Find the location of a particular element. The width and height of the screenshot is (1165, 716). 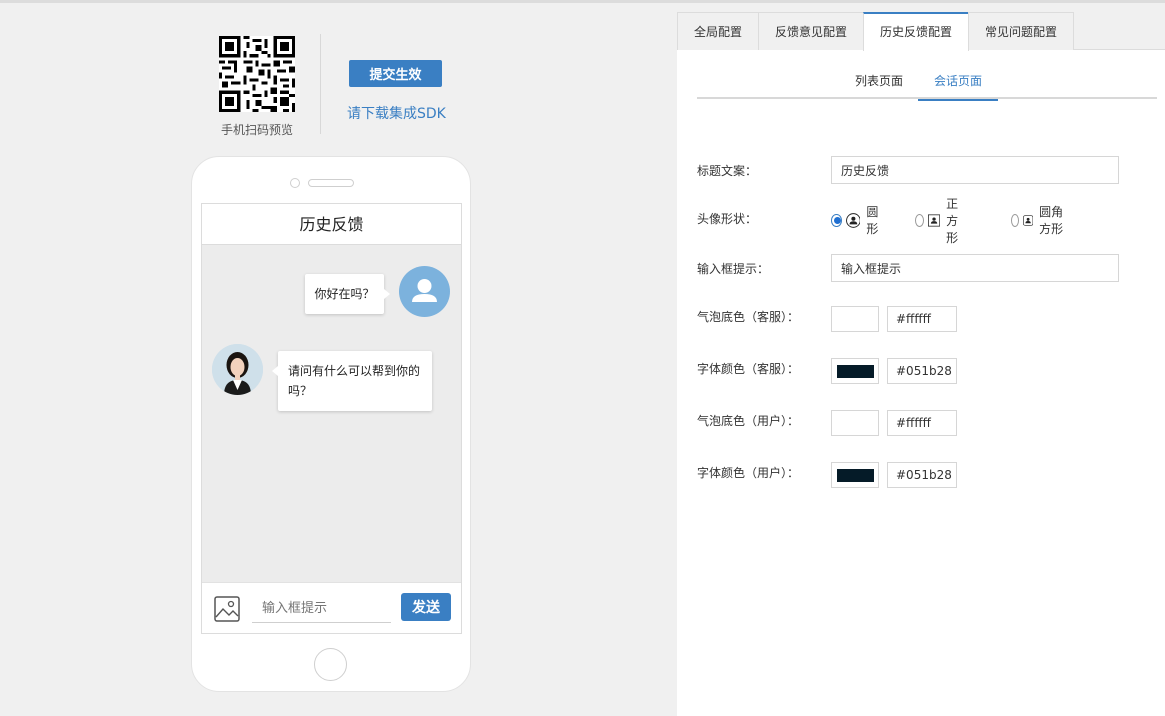

chat-header-title: 历史反馈 is located at coordinates (331, 224).